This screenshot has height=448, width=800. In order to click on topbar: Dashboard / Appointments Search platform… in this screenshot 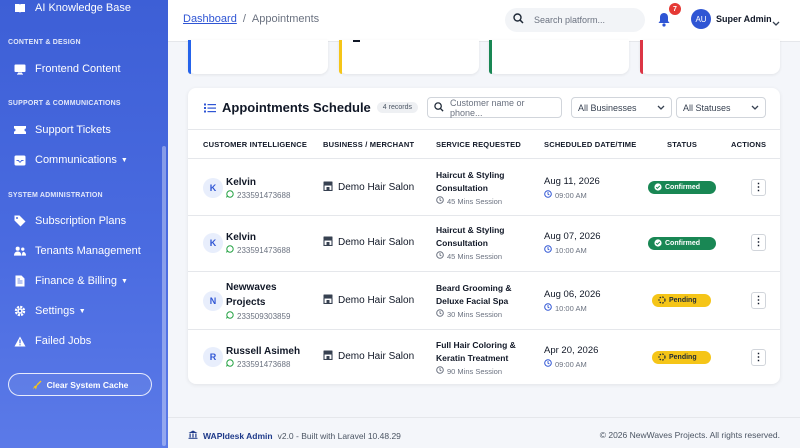, I will do `click(484, 21)`.